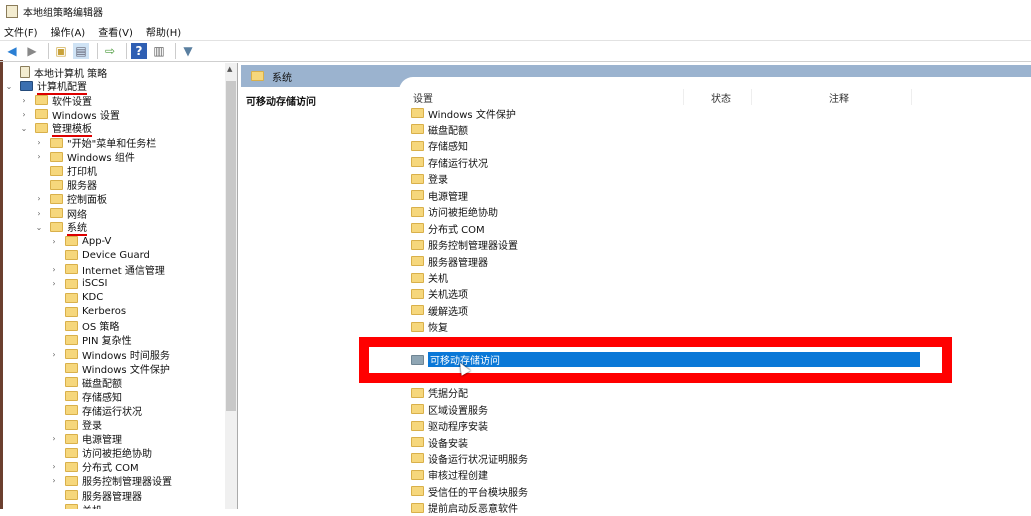  Describe the element at coordinates (12, 51) in the screenshot. I see `back-icon: ◀` at that location.